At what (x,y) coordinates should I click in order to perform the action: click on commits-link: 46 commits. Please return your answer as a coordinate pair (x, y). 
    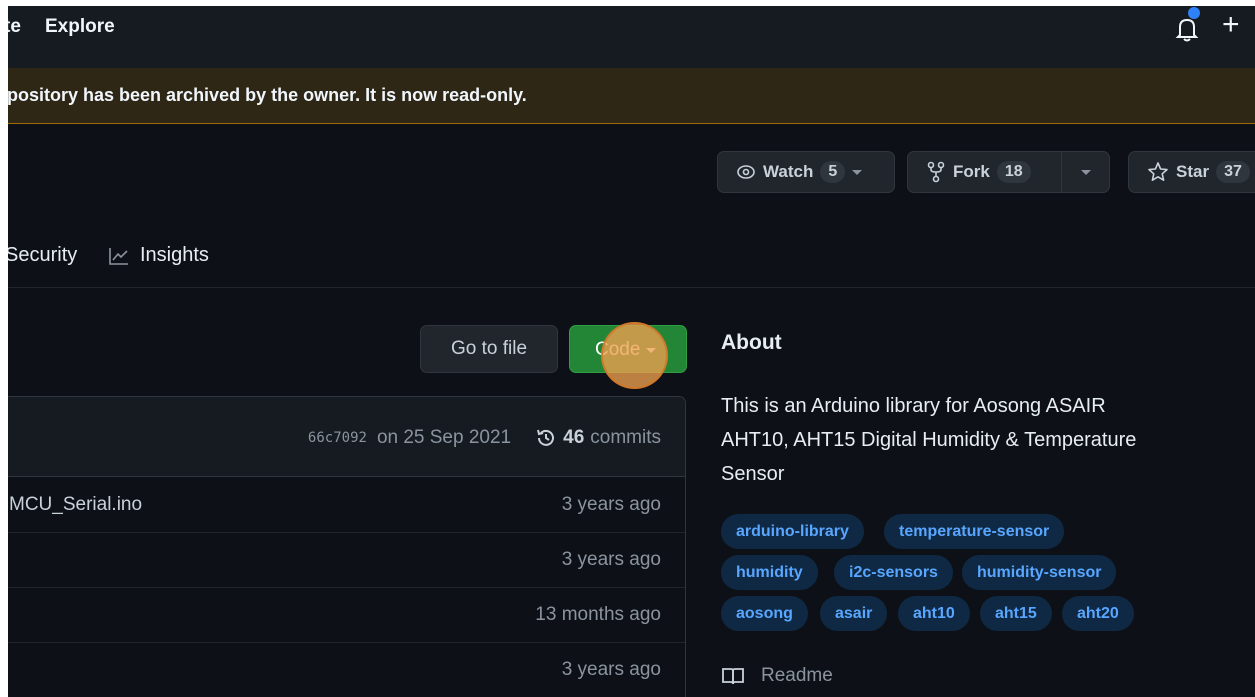
    Looking at the image, I should click on (598, 438).